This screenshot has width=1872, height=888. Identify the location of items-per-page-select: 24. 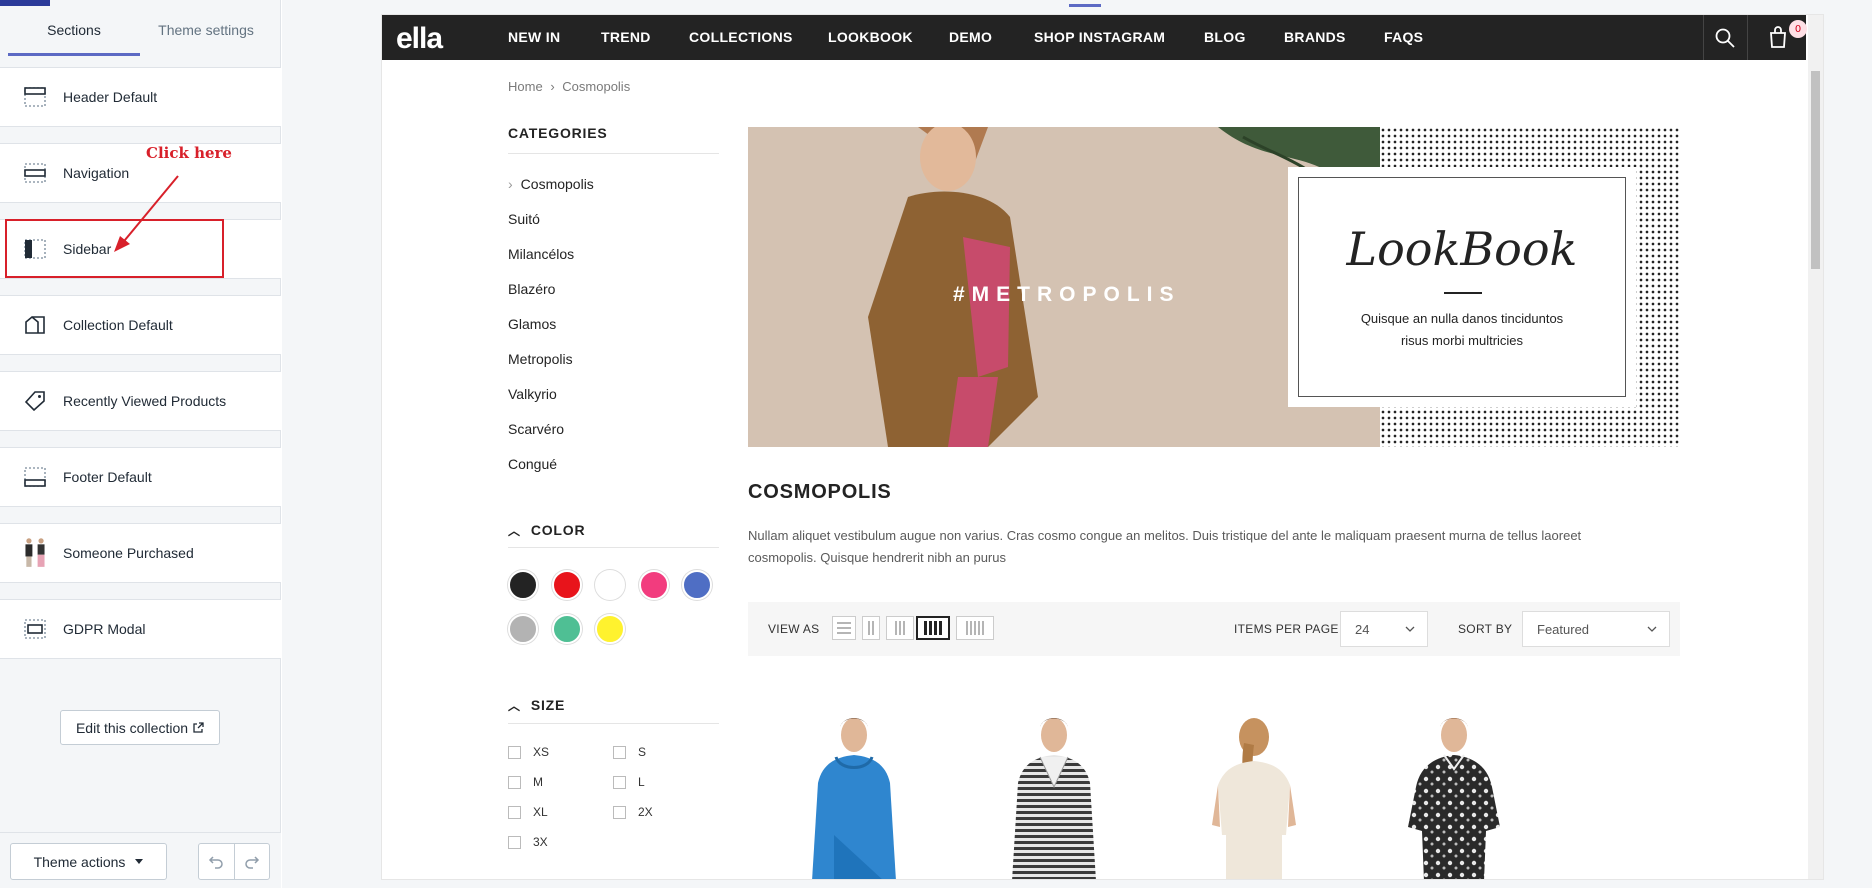
(1384, 629).